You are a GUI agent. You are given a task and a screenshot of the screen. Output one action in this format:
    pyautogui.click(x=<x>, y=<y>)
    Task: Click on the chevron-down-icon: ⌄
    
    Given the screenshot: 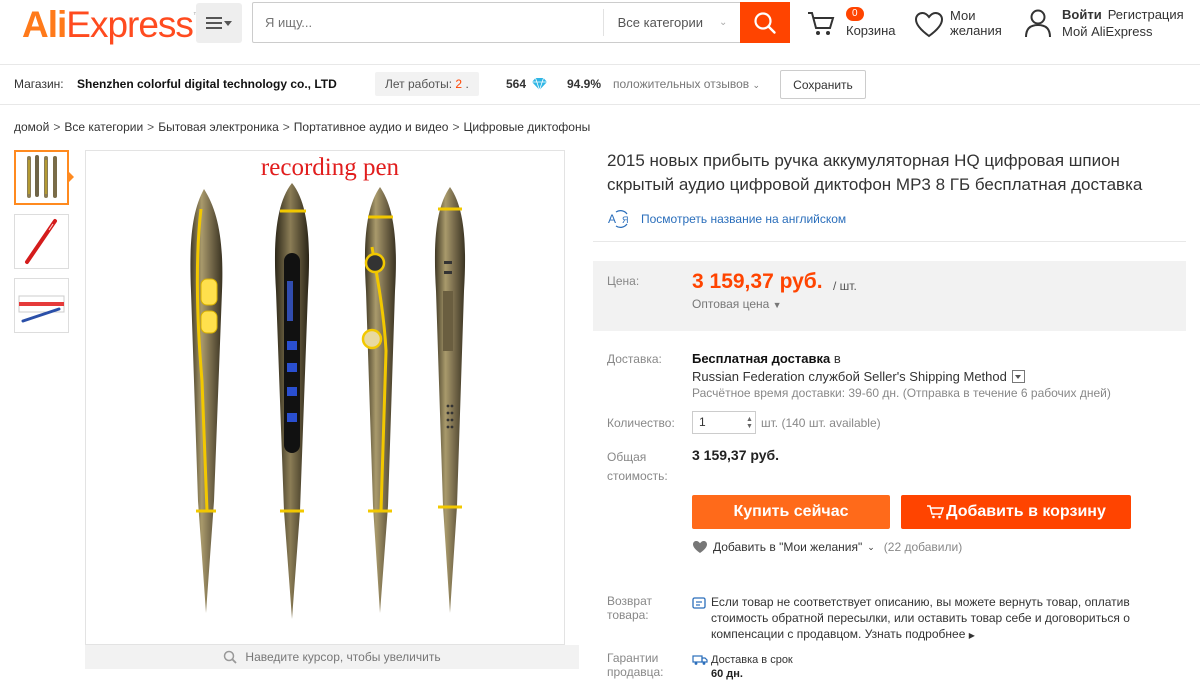 What is the action you would take?
    pyautogui.click(x=723, y=22)
    